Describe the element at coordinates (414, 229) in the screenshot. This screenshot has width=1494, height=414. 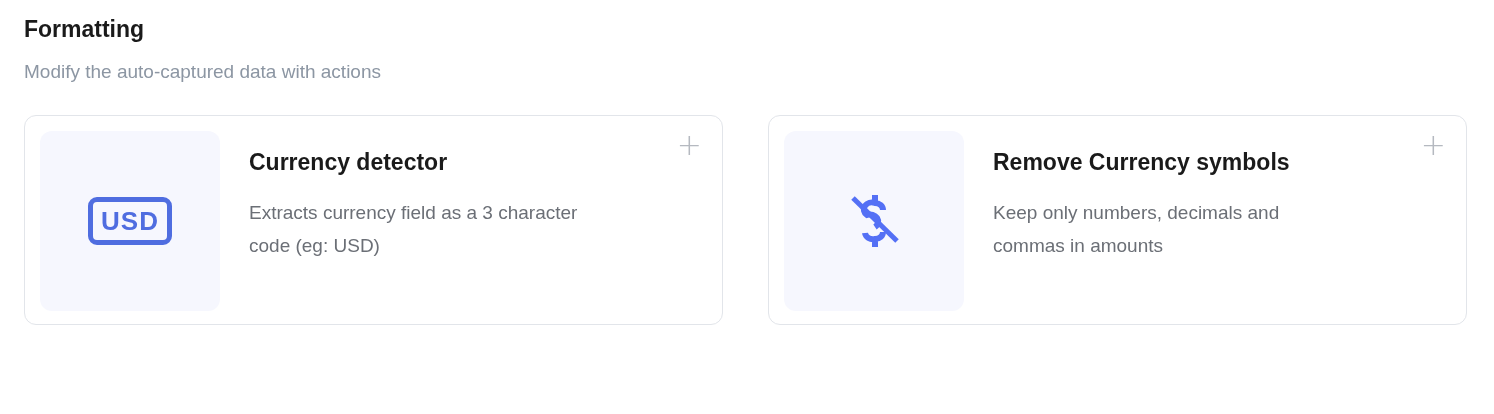
I see `card-description: Extracts currency field as a 3 character code (eg: USD)` at that location.